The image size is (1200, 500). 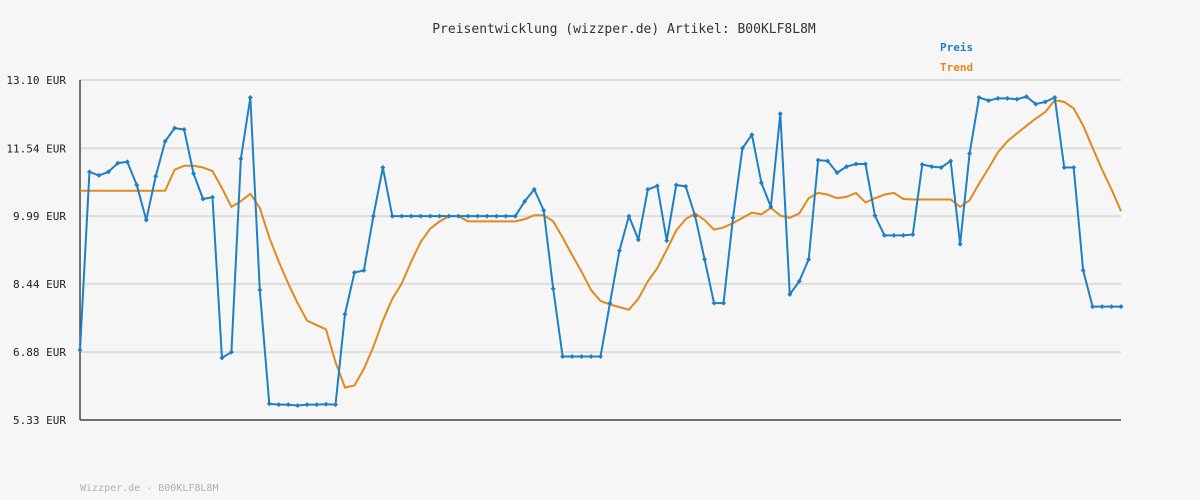 What do you see at coordinates (956, 67) in the screenshot?
I see `legend-trend: Trend` at bounding box center [956, 67].